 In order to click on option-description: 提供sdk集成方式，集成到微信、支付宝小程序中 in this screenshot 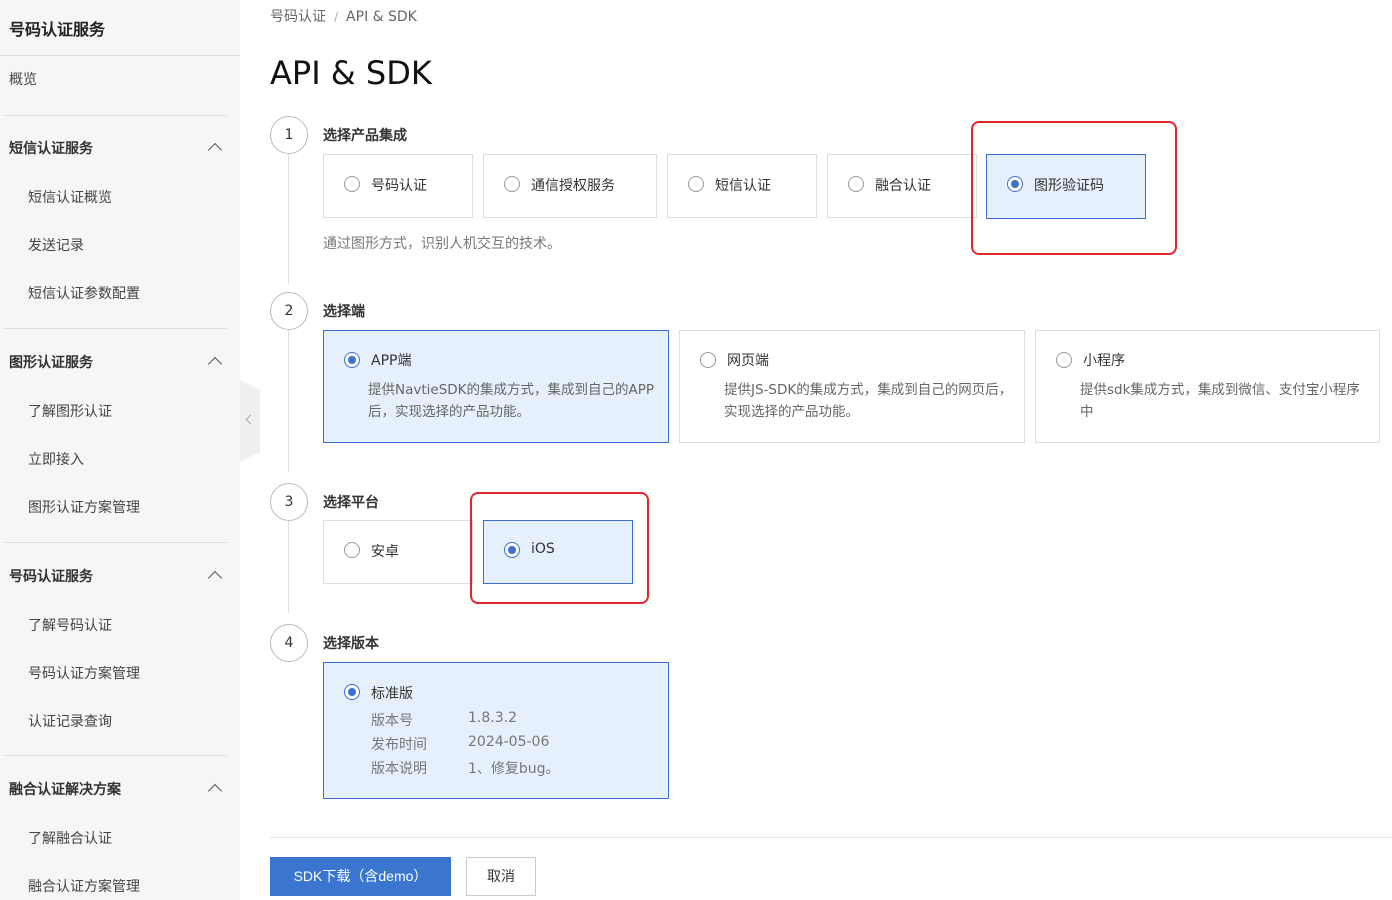, I will do `click(1220, 401)`.